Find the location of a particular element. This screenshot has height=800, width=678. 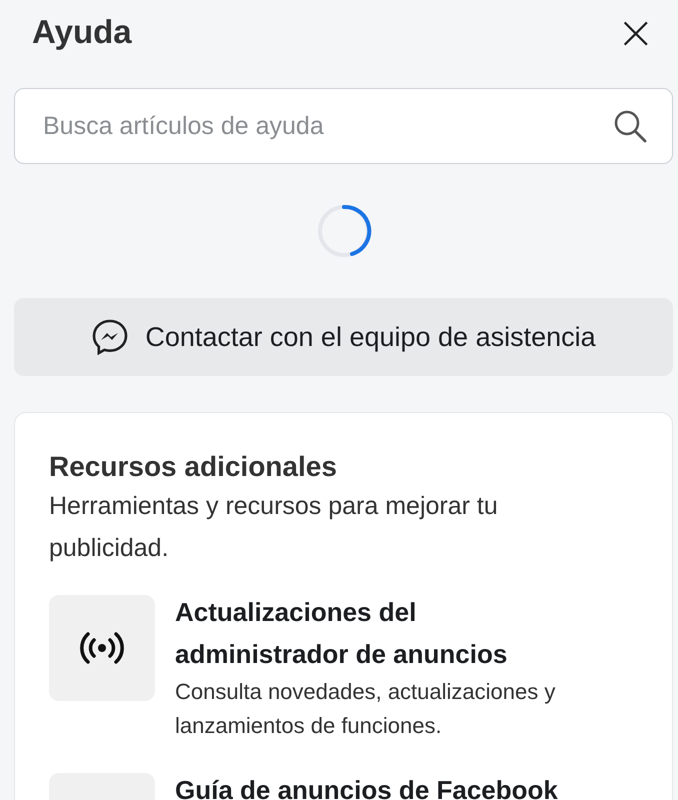

search-icon is located at coordinates (630, 126).